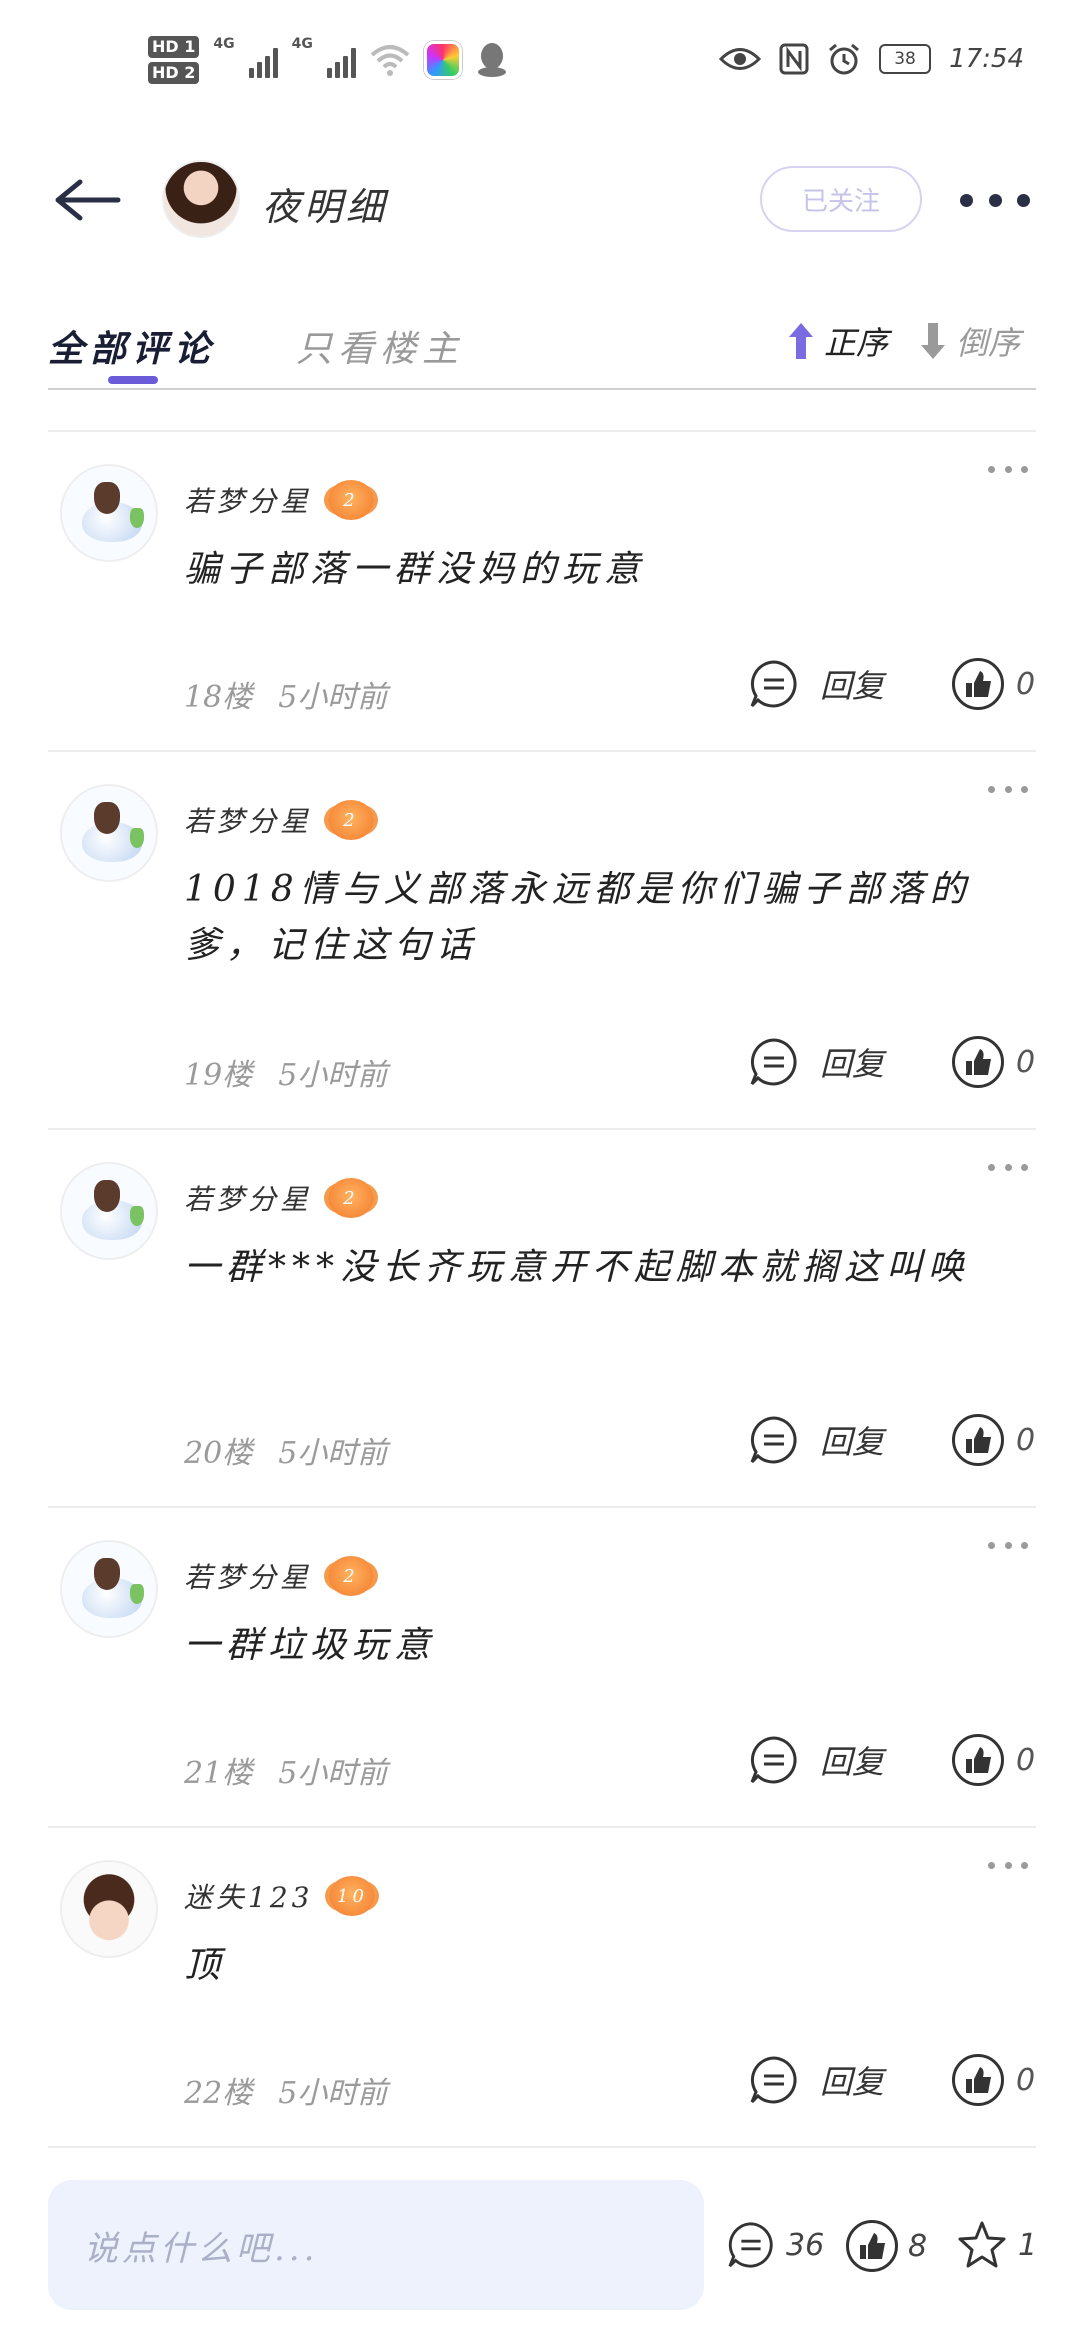 This screenshot has width=1080, height=2340. What do you see at coordinates (218, 1773) in the screenshot?
I see `floor-number: 21楼` at bounding box center [218, 1773].